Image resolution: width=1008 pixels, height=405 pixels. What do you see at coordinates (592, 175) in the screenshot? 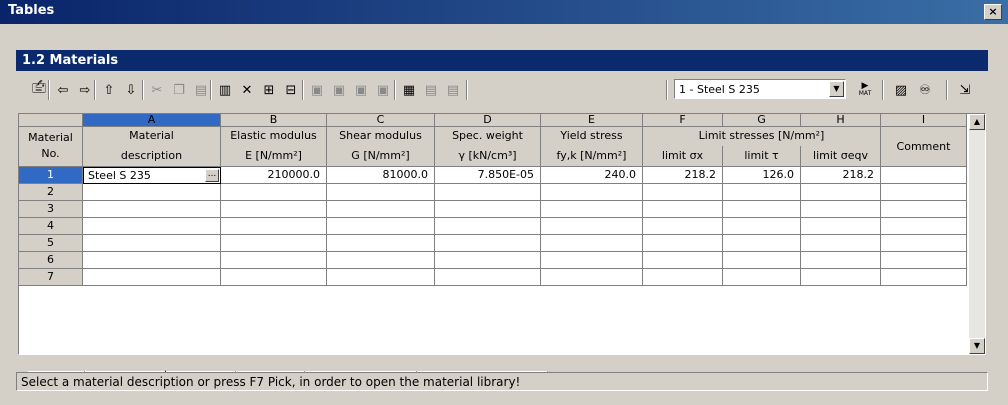
I see `table-cell: 240.0` at bounding box center [592, 175].